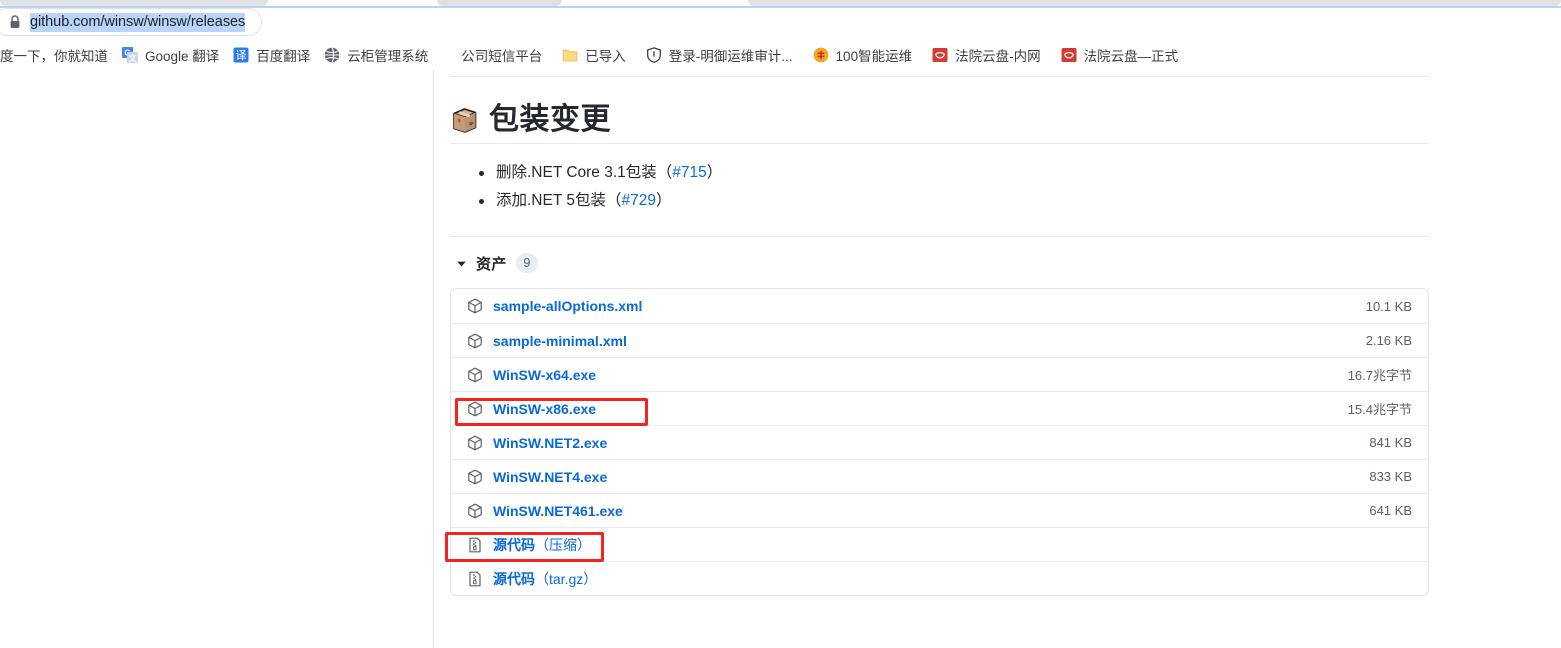  Describe the element at coordinates (931, 511) in the screenshot. I see `asset-name-link: WinSW.NET461.exe` at that location.